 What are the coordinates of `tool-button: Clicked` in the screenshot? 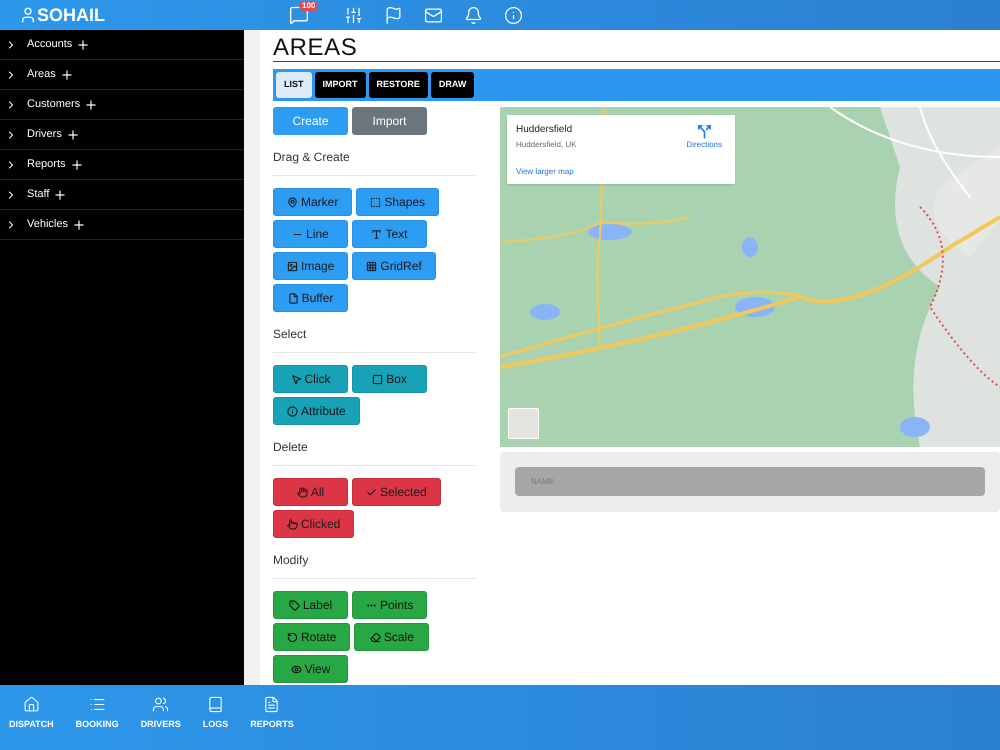 It's located at (313, 524).